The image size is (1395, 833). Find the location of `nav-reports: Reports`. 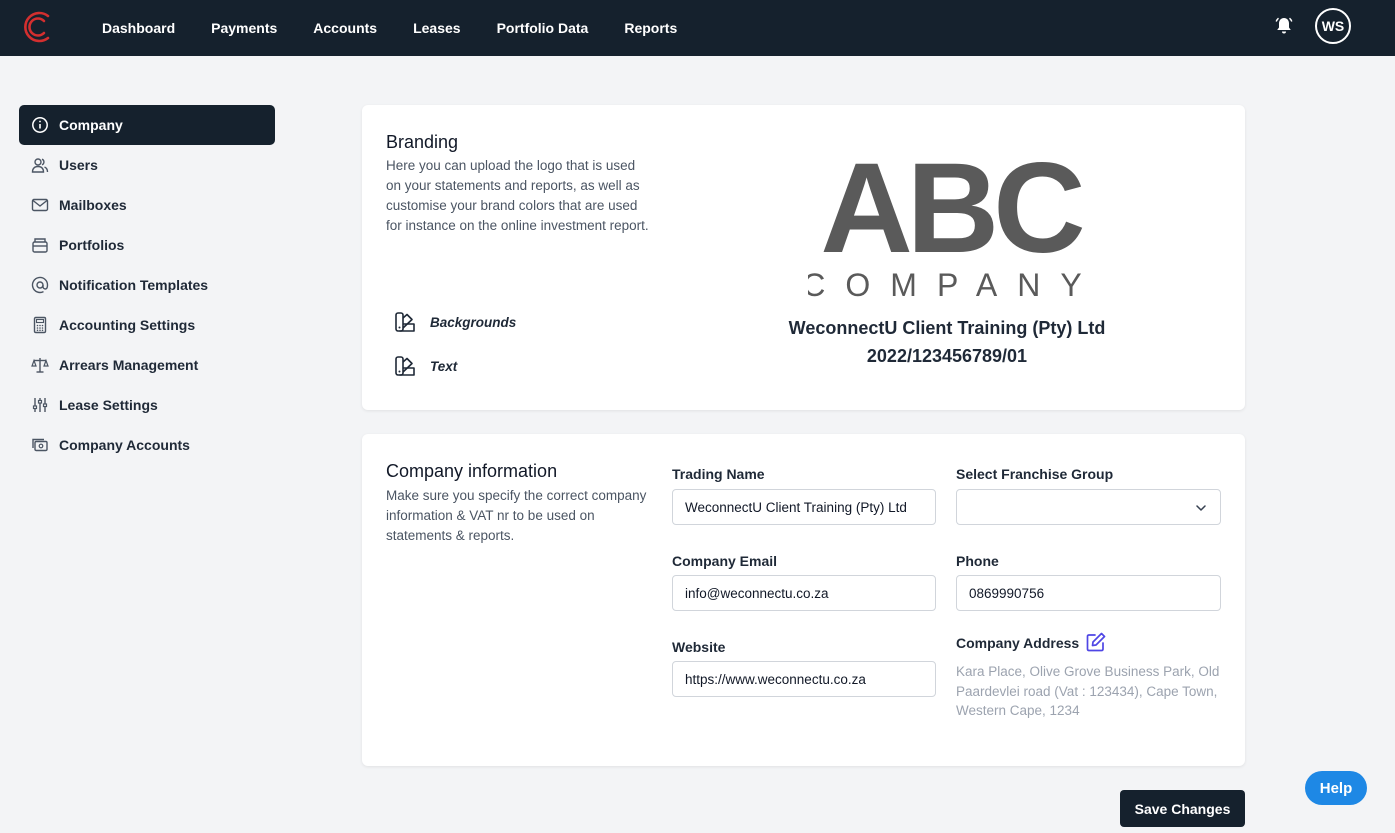

nav-reports: Reports is located at coordinates (650, 28).